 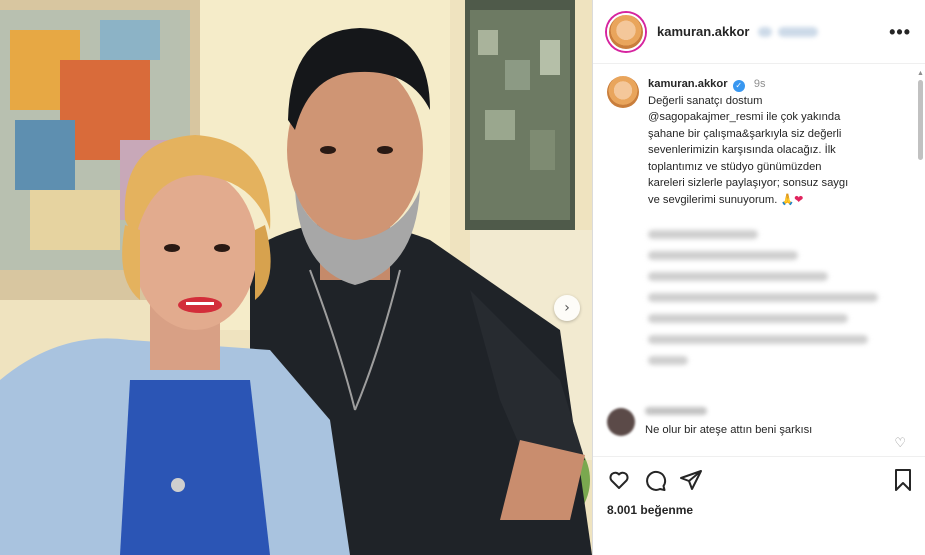 What do you see at coordinates (745, 133) in the screenshot?
I see `caption-line: şahane bir çalışma&şarkıyla siz değerli` at bounding box center [745, 133].